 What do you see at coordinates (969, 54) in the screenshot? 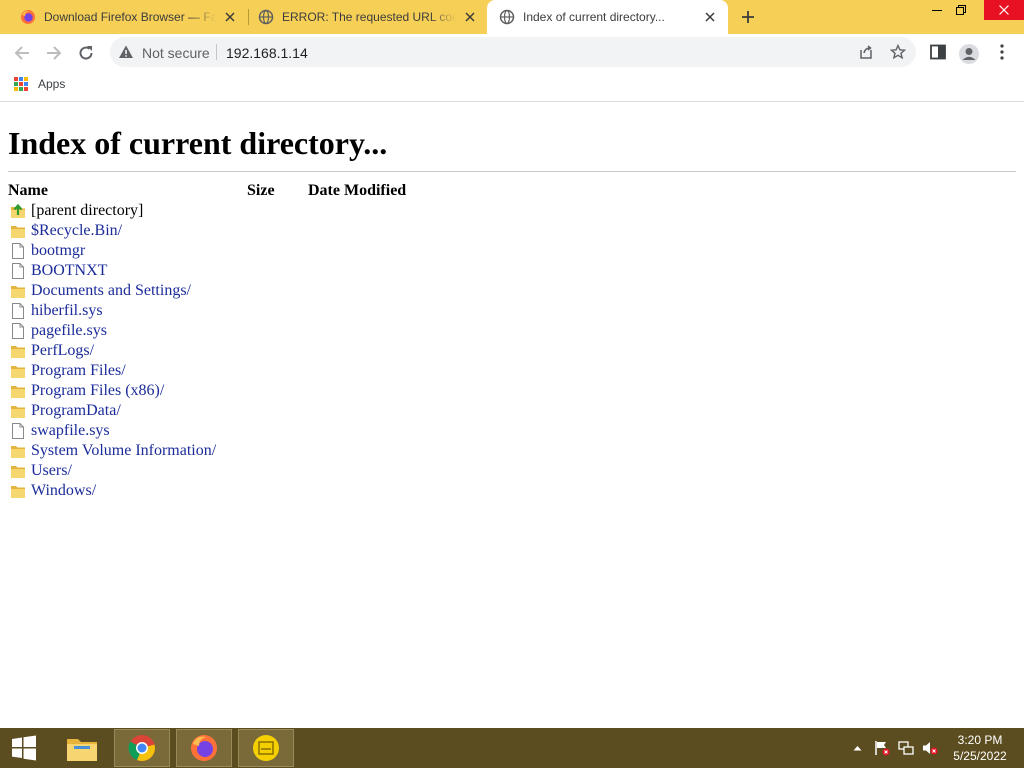
I see `profile-avatar-icon` at bounding box center [969, 54].